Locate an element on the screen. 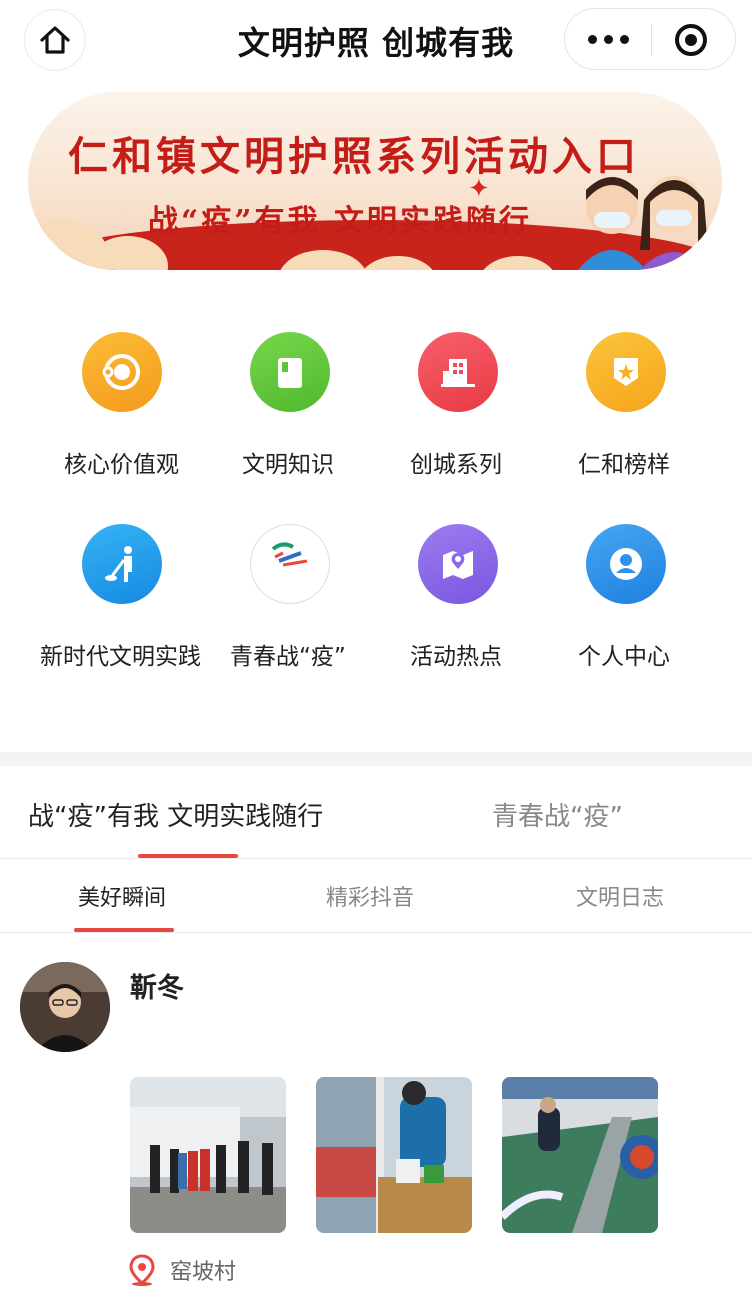  grid-item-new-era-practice: 新时代文明实践 is located at coordinates (122, 587).